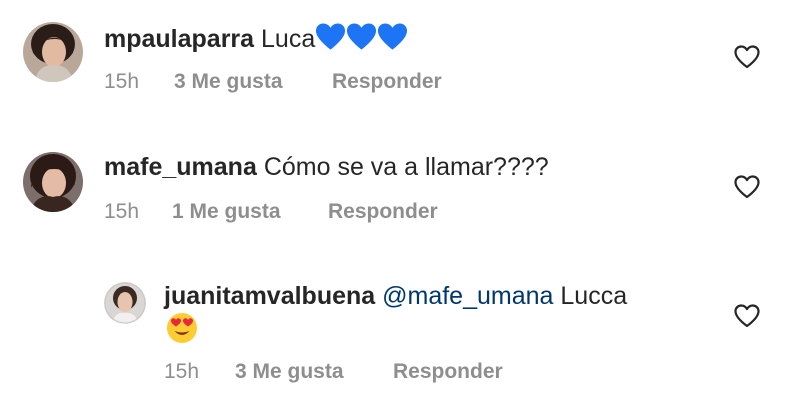  Describe the element at coordinates (594, 296) in the screenshot. I see `reply-body: Lucca` at that location.